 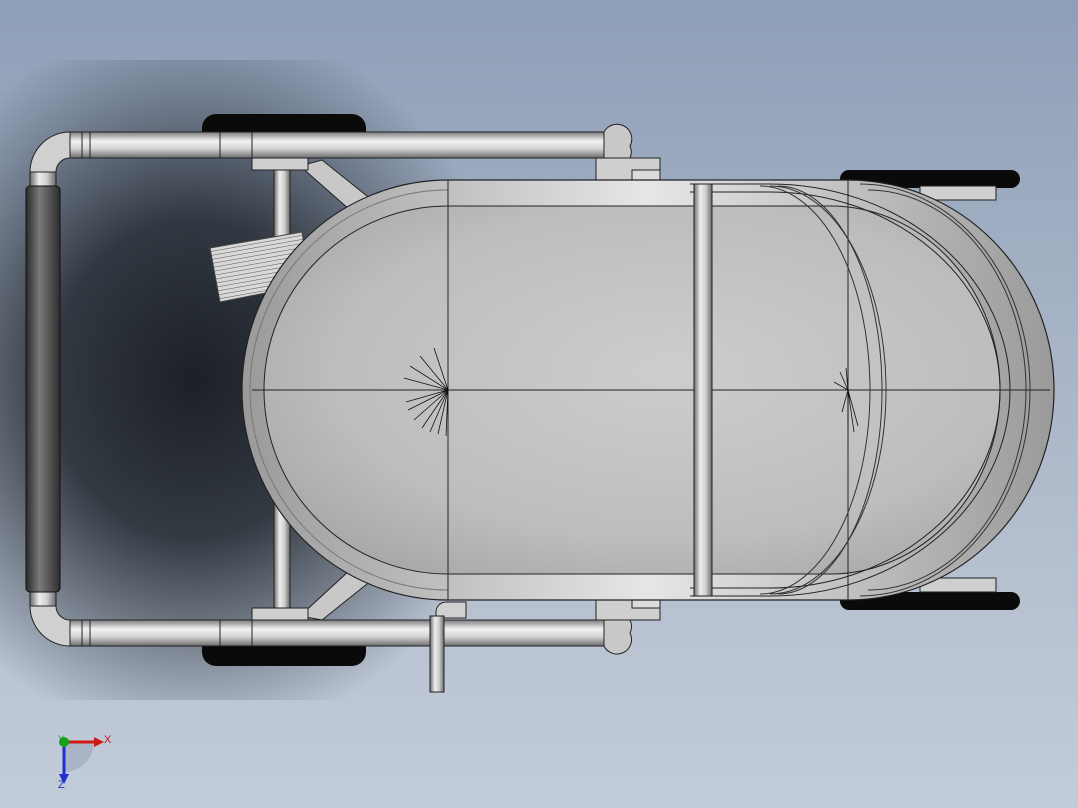 What do you see at coordinates (280, 164) in the screenshot?
I see `bracket-top-left` at bounding box center [280, 164].